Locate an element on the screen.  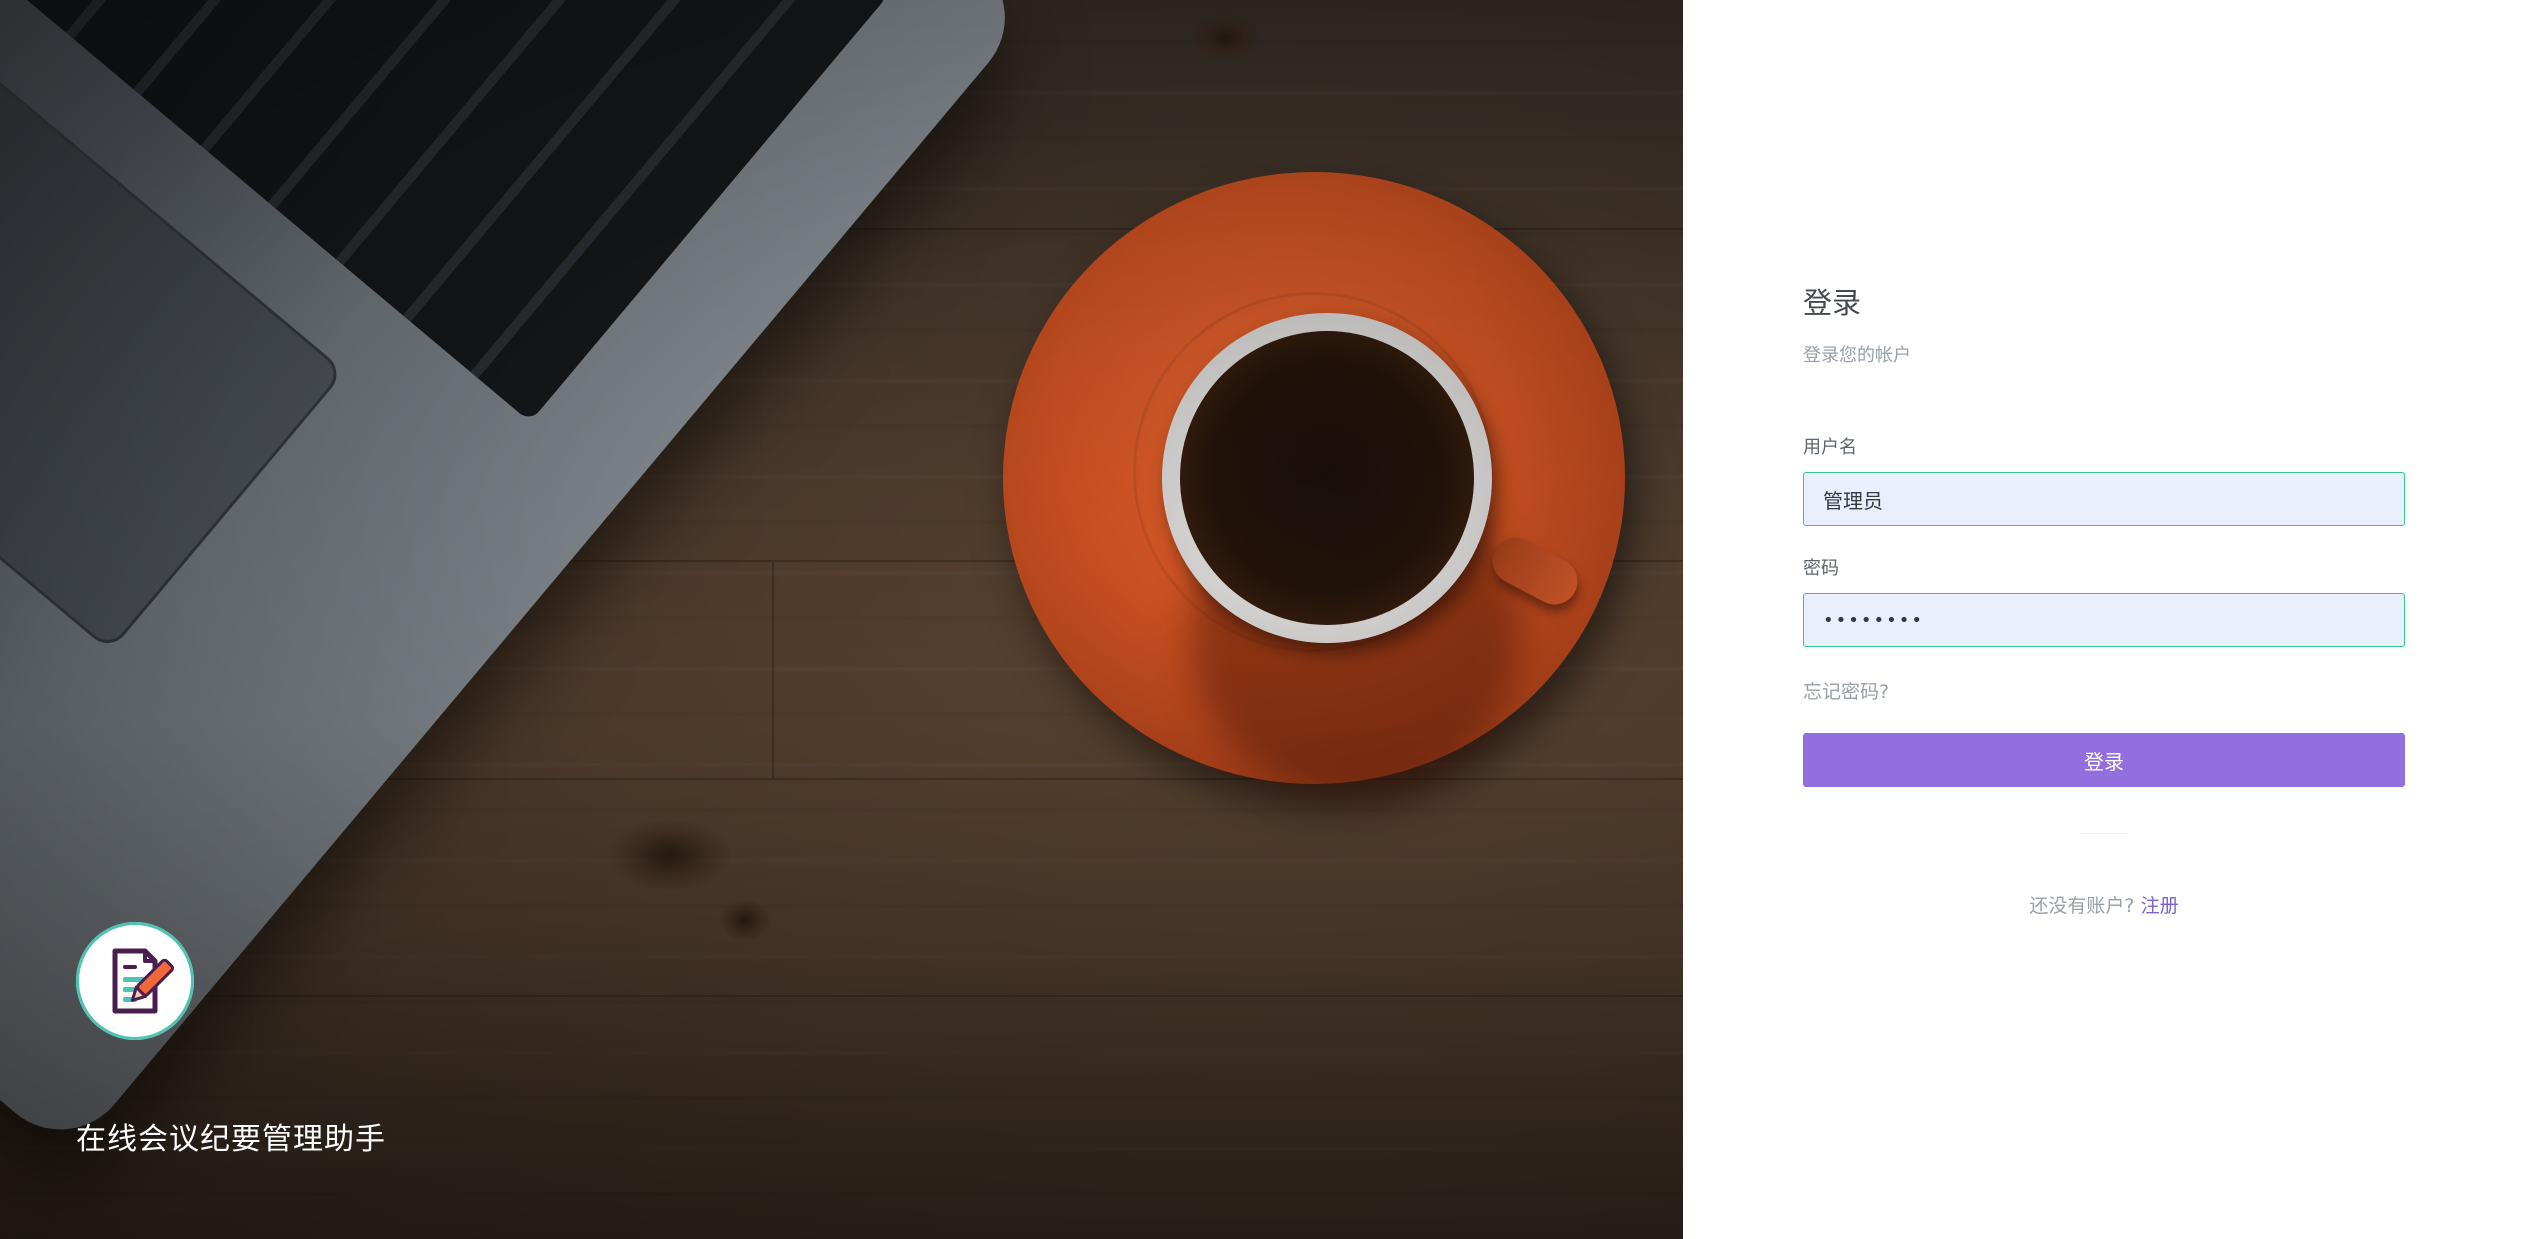
username-input is located at coordinates (2104, 499).